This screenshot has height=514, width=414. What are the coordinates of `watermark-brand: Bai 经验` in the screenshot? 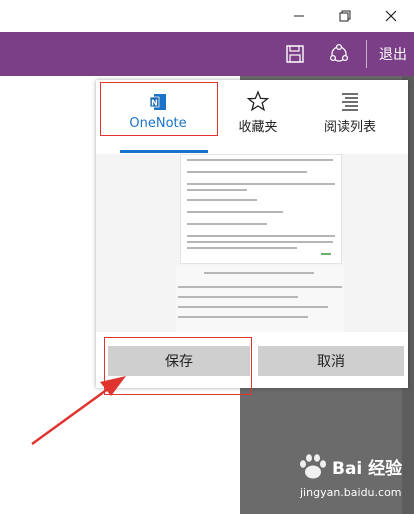 It's located at (367, 469).